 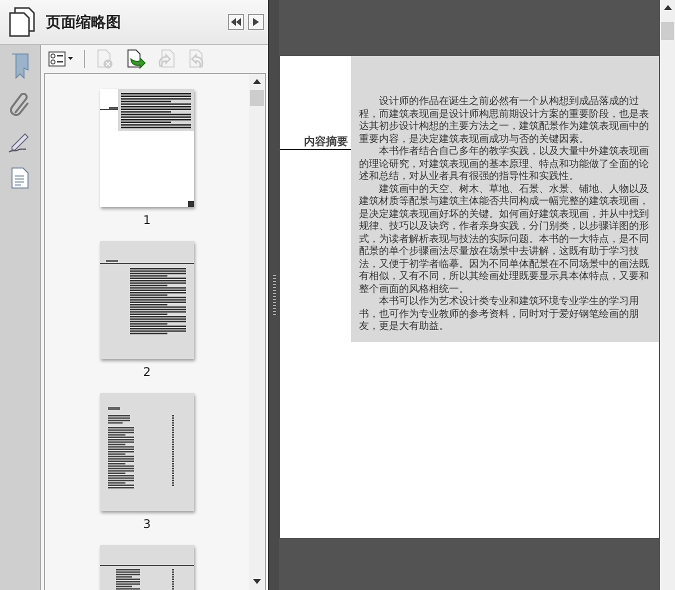 I want to click on down-arrow-icon, so click(x=257, y=581).